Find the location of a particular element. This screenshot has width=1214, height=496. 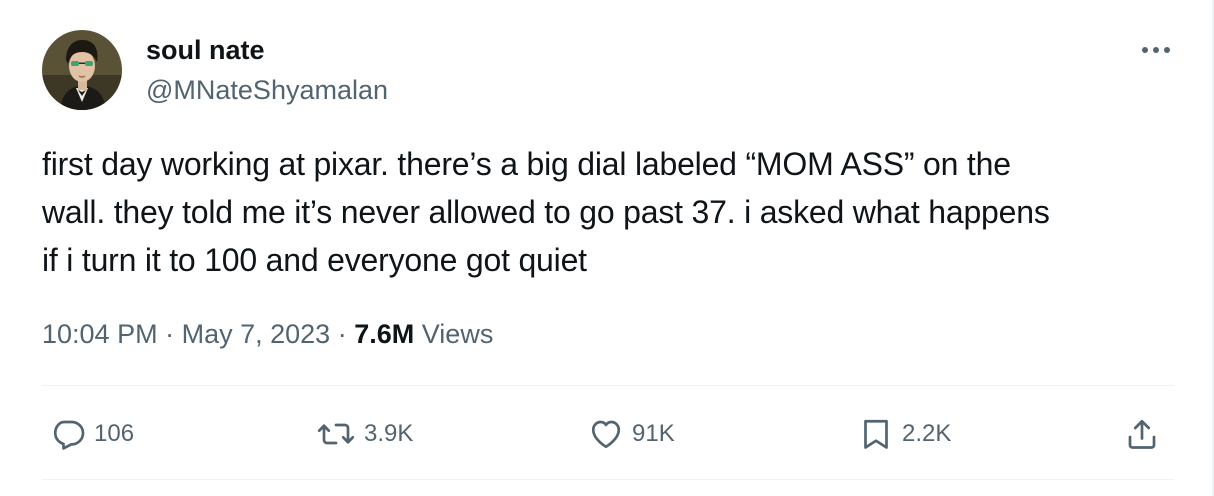

like-button: 91K is located at coordinates (631, 434).